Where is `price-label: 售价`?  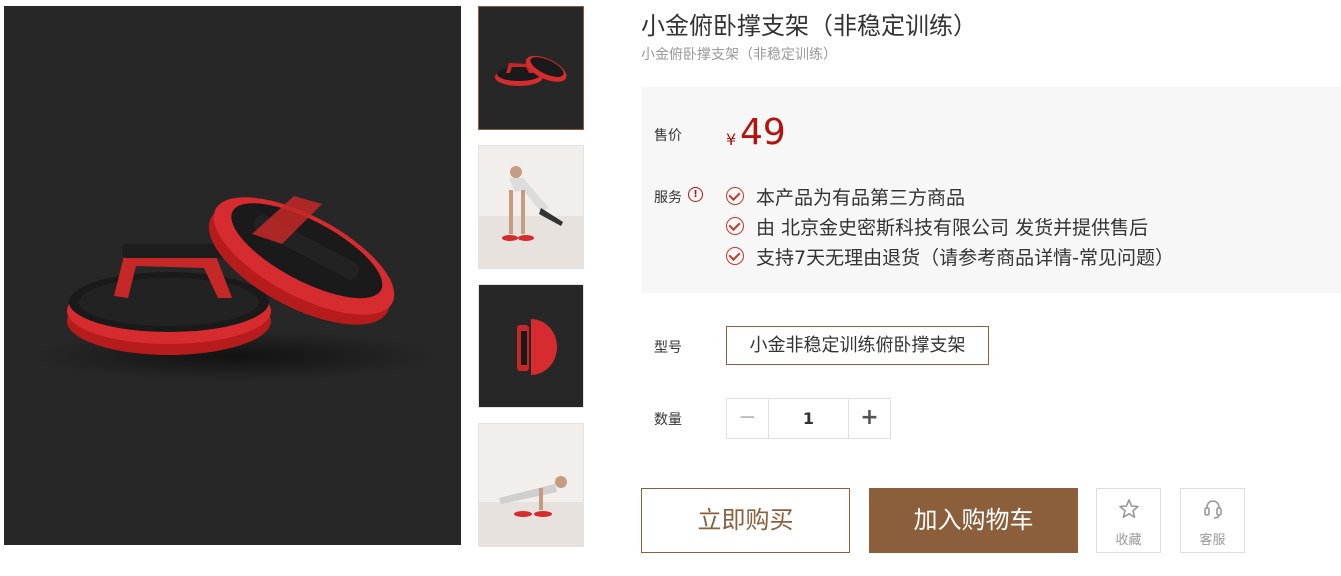
price-label: 售价 is located at coordinates (668, 136).